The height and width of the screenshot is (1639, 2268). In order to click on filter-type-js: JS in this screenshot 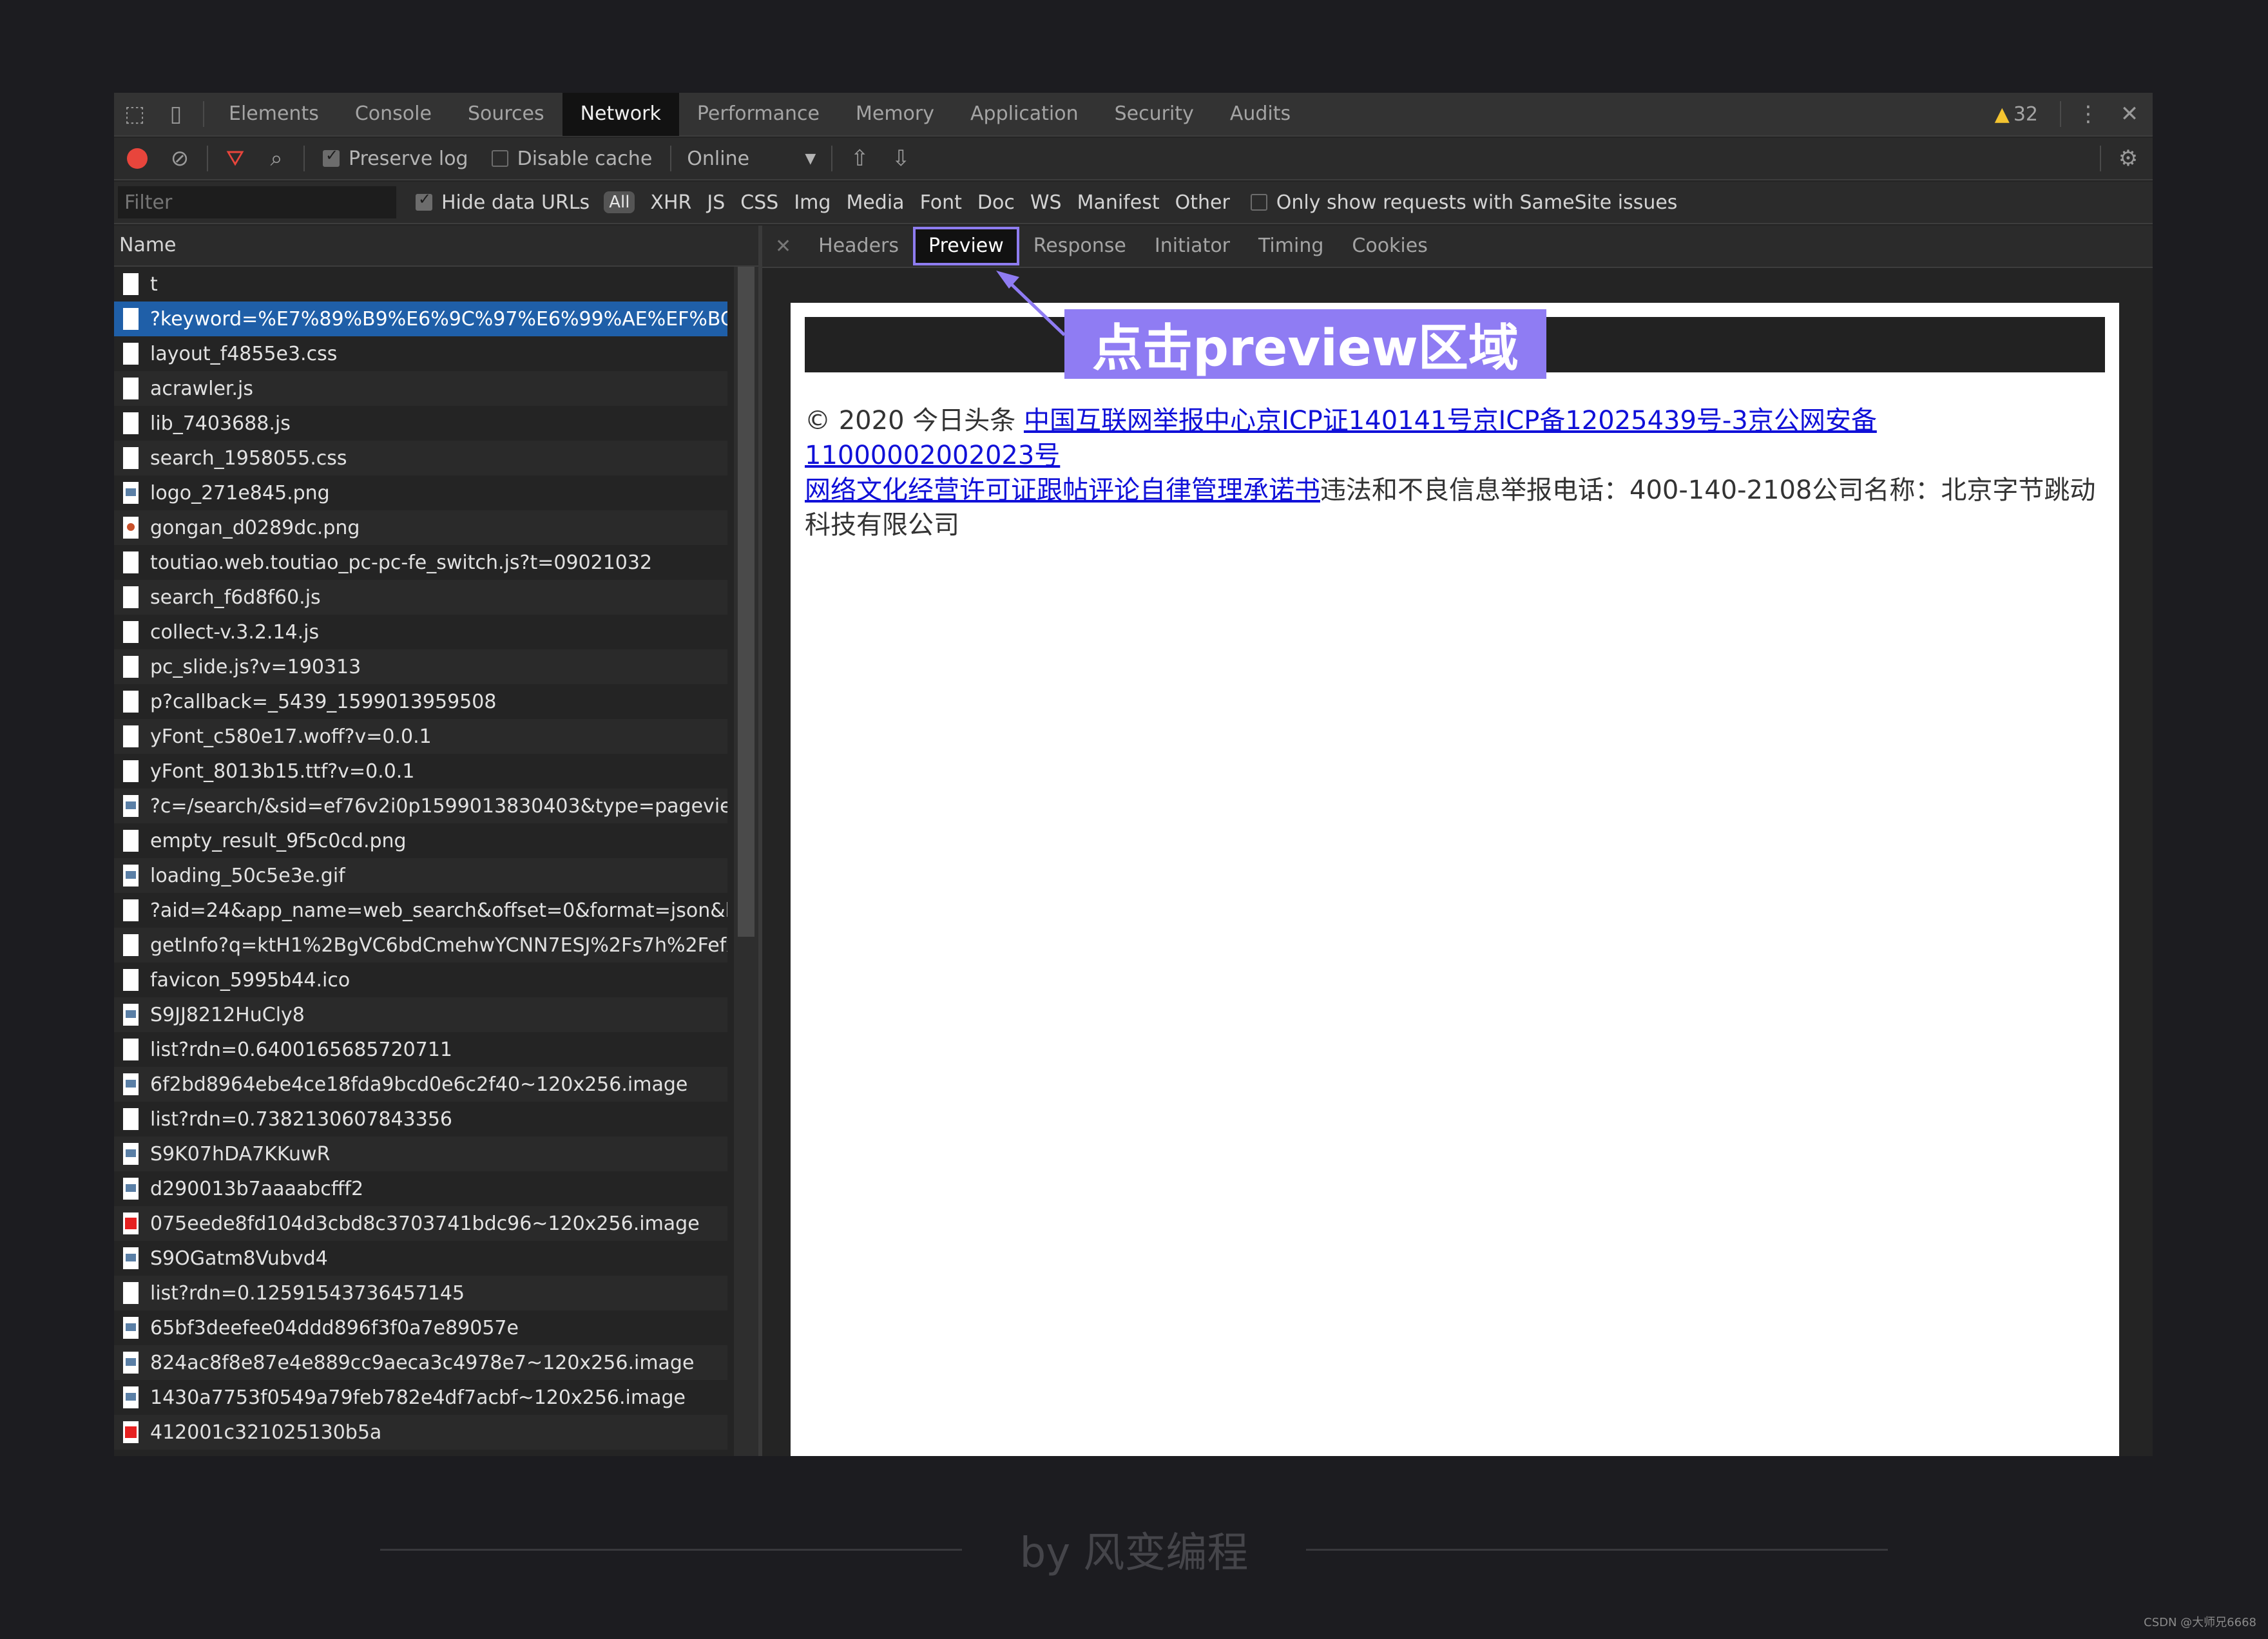, I will do `click(716, 202)`.